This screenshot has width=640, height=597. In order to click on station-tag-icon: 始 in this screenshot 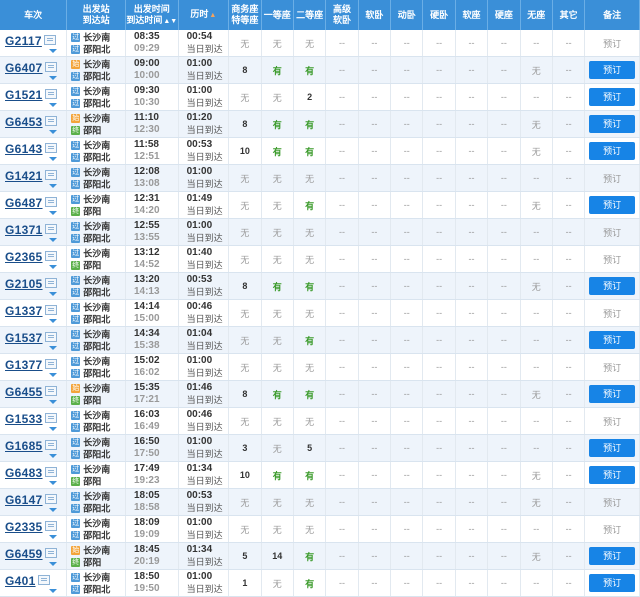, I will do `click(76, 389)`.